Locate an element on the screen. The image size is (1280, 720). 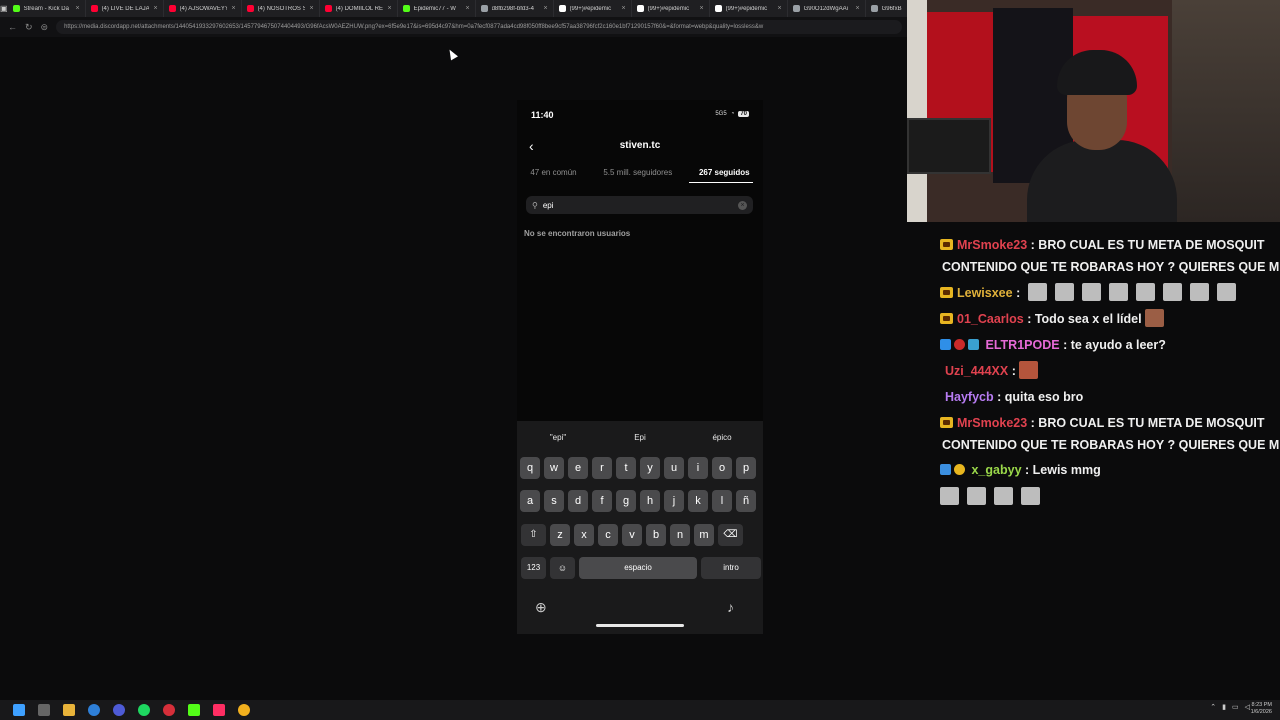
key-ñ: ñ is located at coordinates (746, 501).